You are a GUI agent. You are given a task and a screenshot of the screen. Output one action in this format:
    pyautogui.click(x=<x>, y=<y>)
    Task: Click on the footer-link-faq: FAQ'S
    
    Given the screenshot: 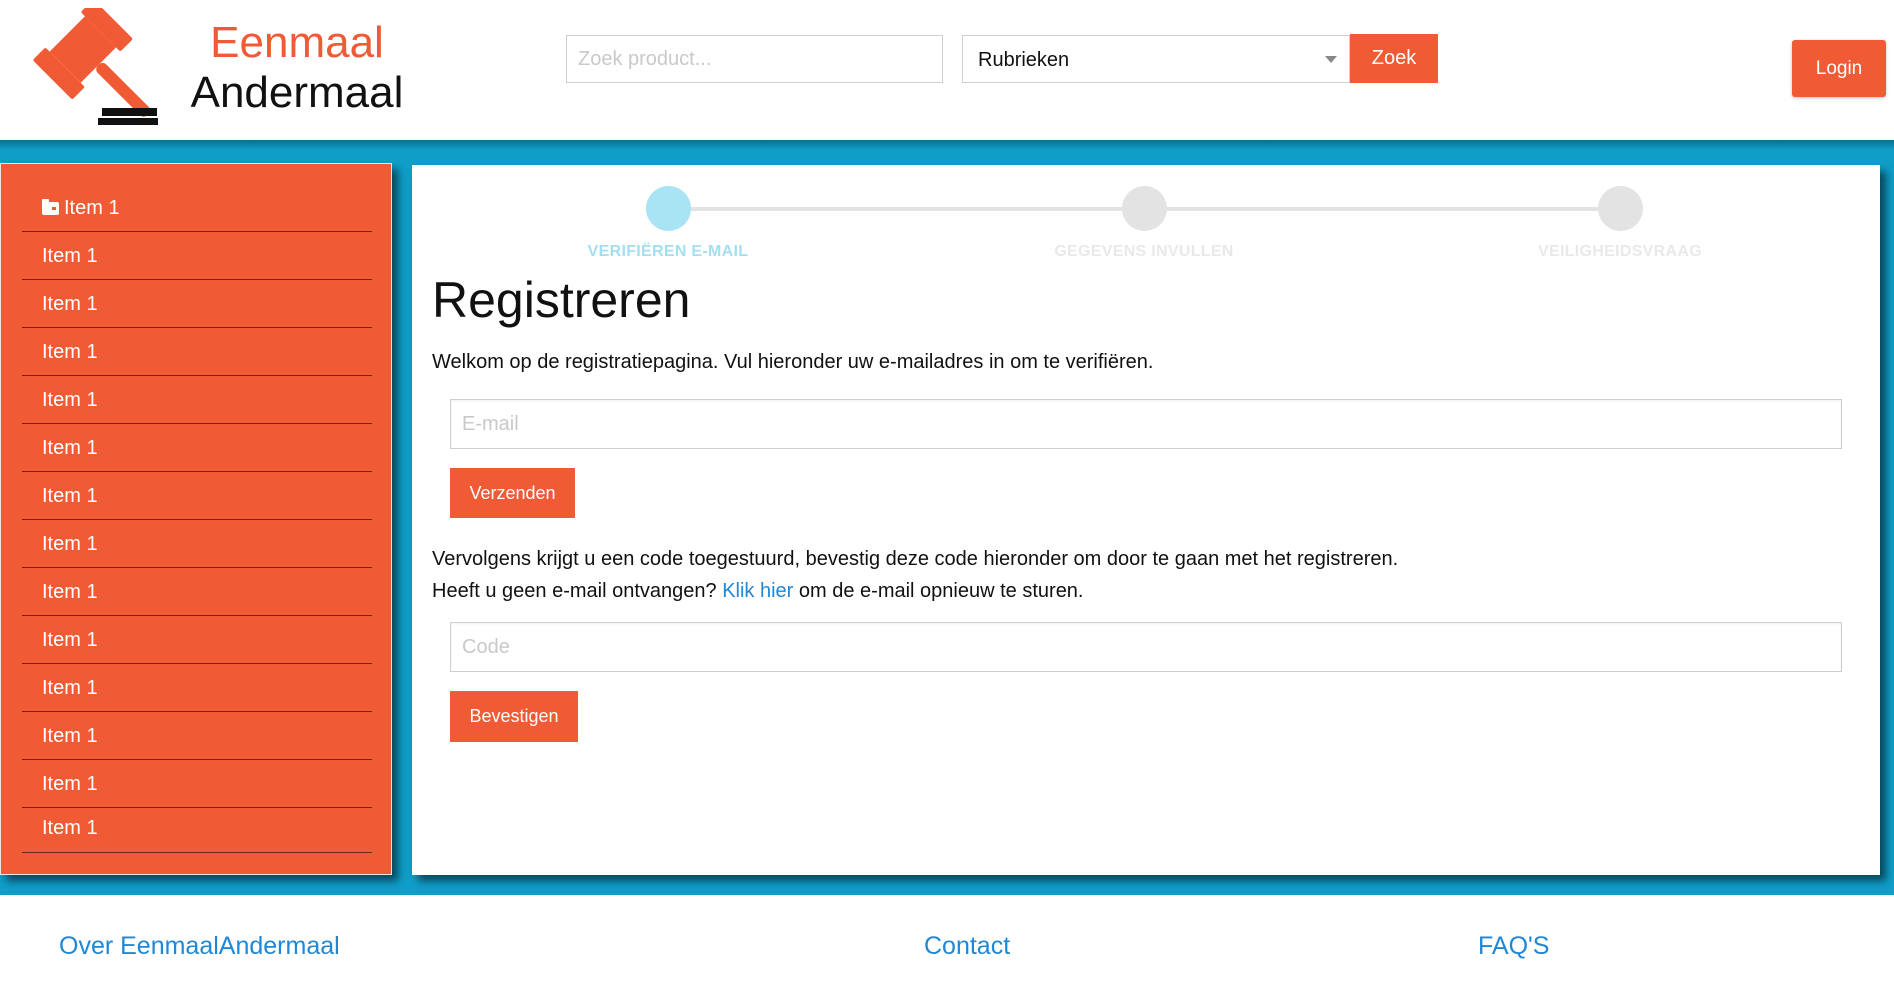 What is the action you would take?
    pyautogui.click(x=1513, y=946)
    